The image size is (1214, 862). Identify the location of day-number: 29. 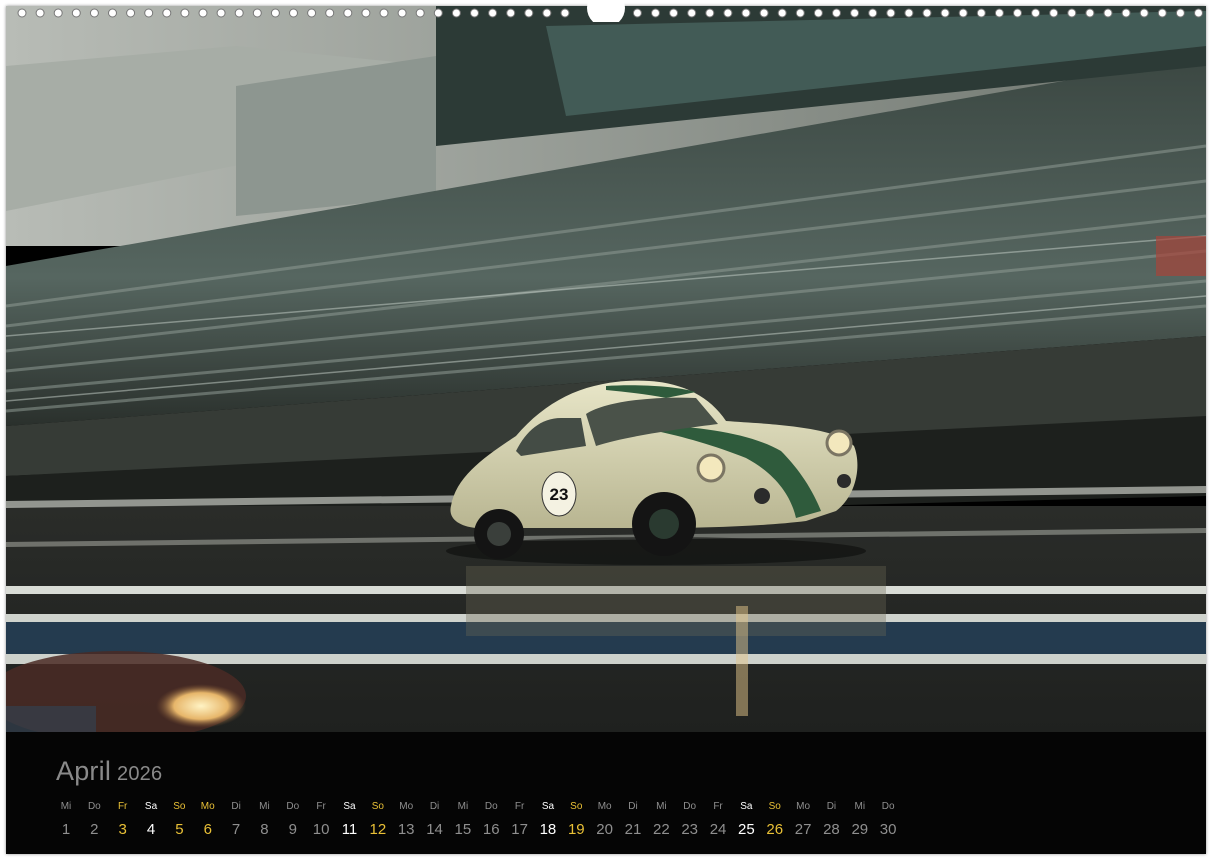
(860, 829).